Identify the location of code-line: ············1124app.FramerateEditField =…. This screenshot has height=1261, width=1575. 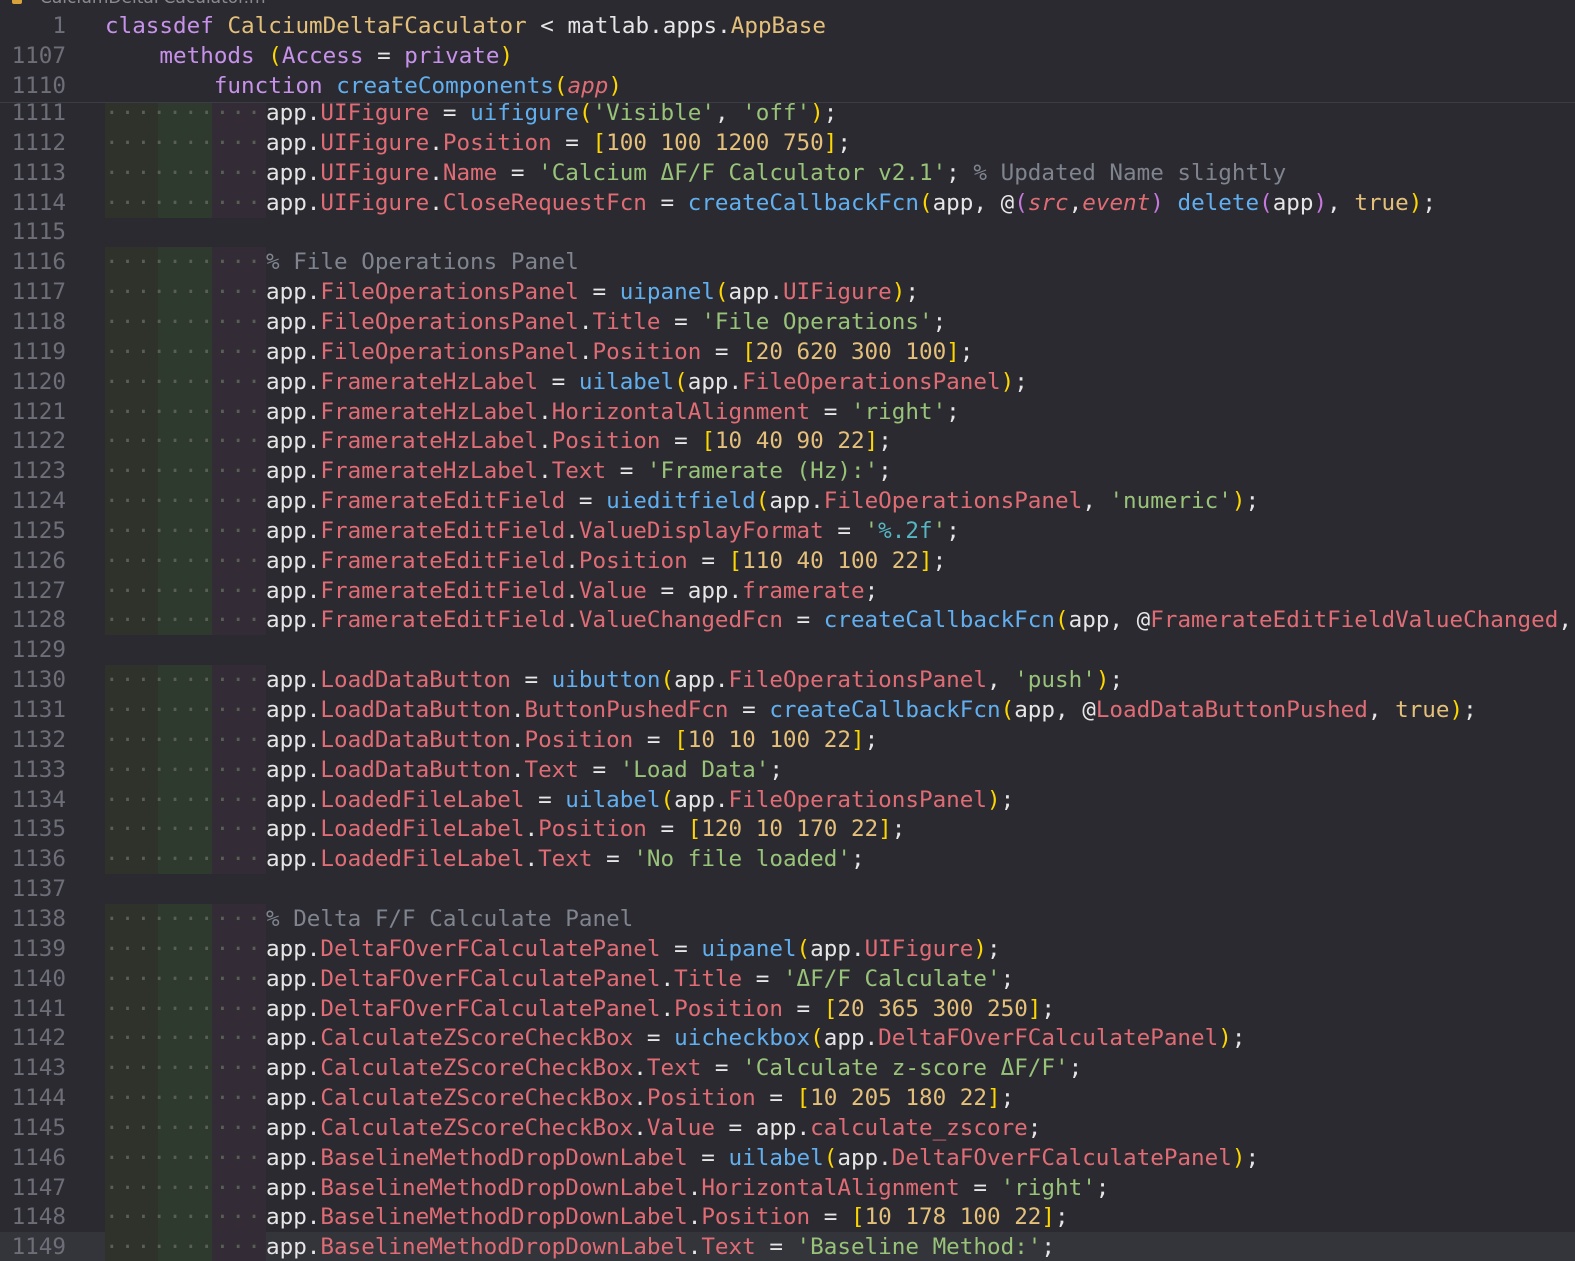
(787, 501).